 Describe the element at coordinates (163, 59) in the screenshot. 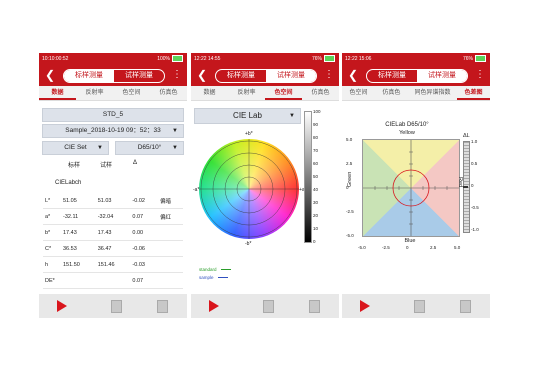

I see `battery-level: 100%` at that location.